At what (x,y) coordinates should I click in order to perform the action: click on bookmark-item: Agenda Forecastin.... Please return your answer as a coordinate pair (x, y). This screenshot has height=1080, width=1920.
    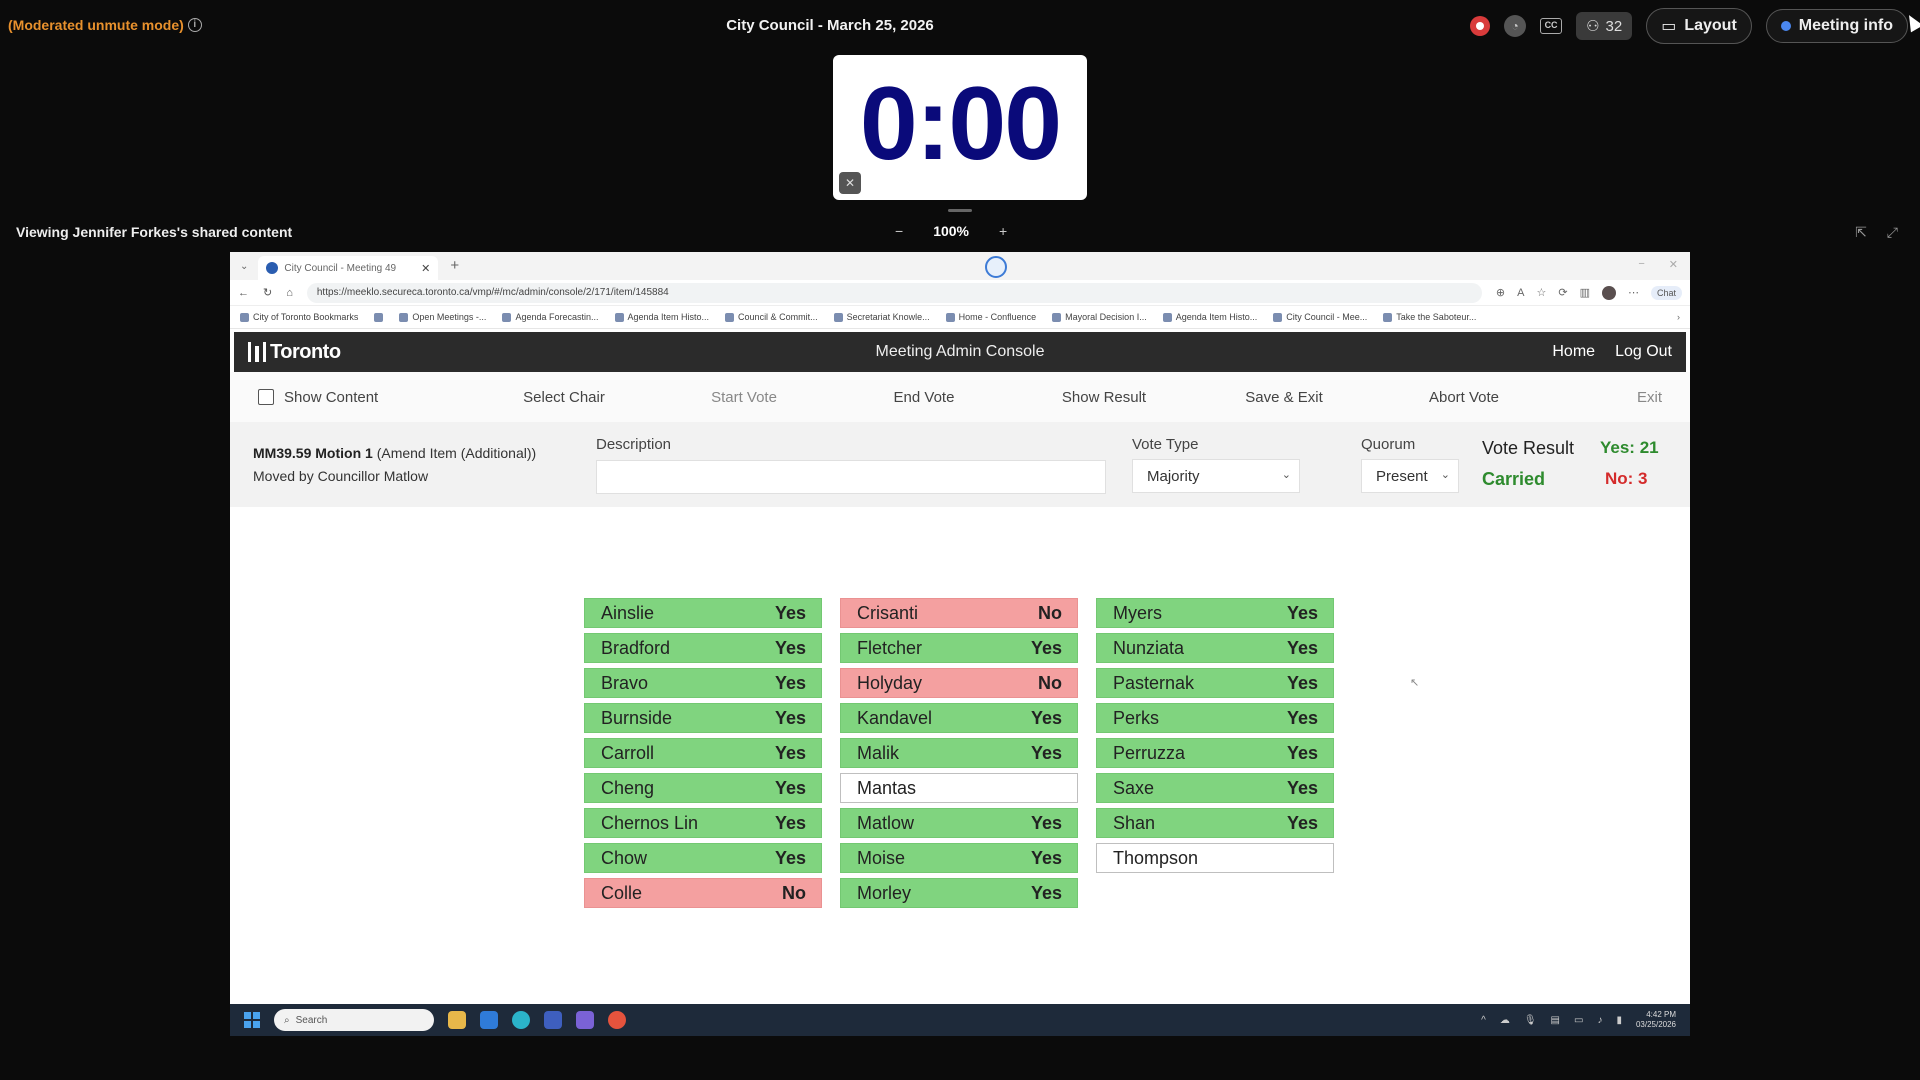
    Looking at the image, I should click on (550, 317).